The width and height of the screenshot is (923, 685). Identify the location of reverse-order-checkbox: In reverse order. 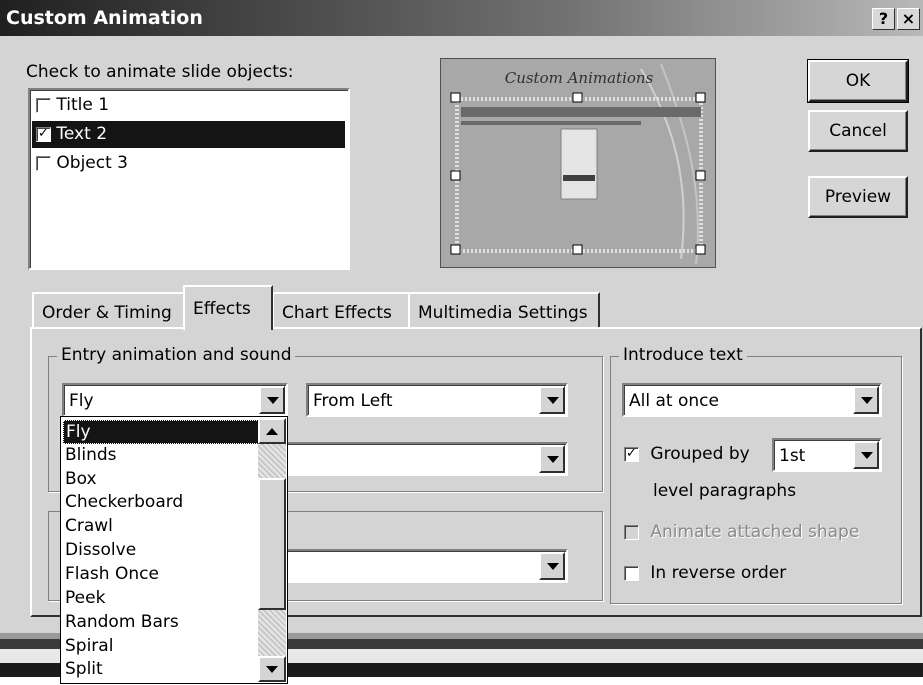
(705, 573).